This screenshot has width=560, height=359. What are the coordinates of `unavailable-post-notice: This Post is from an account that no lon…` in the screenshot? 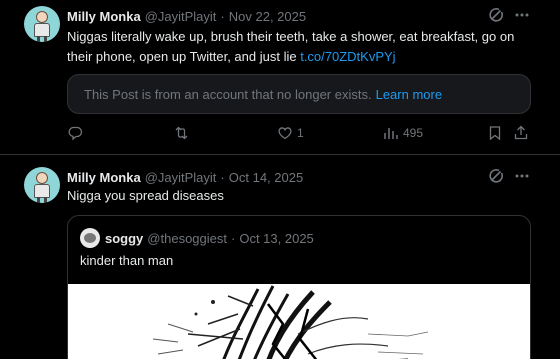 It's located at (299, 94).